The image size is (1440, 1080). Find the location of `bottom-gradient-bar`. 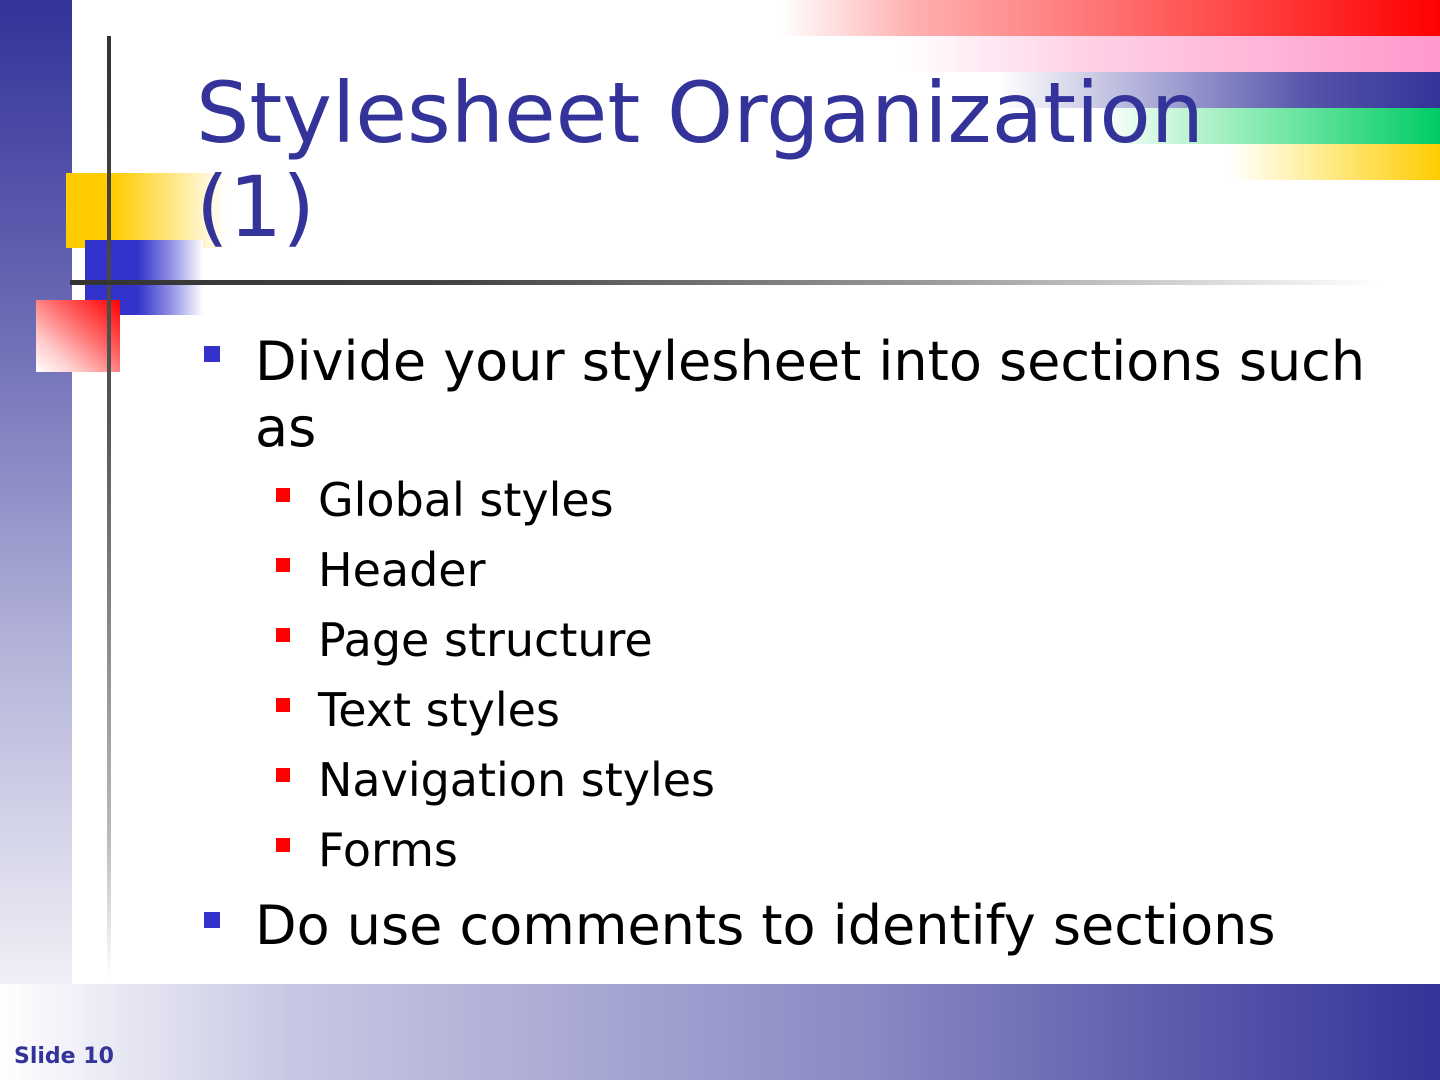

bottom-gradient-bar is located at coordinates (720, 1032).